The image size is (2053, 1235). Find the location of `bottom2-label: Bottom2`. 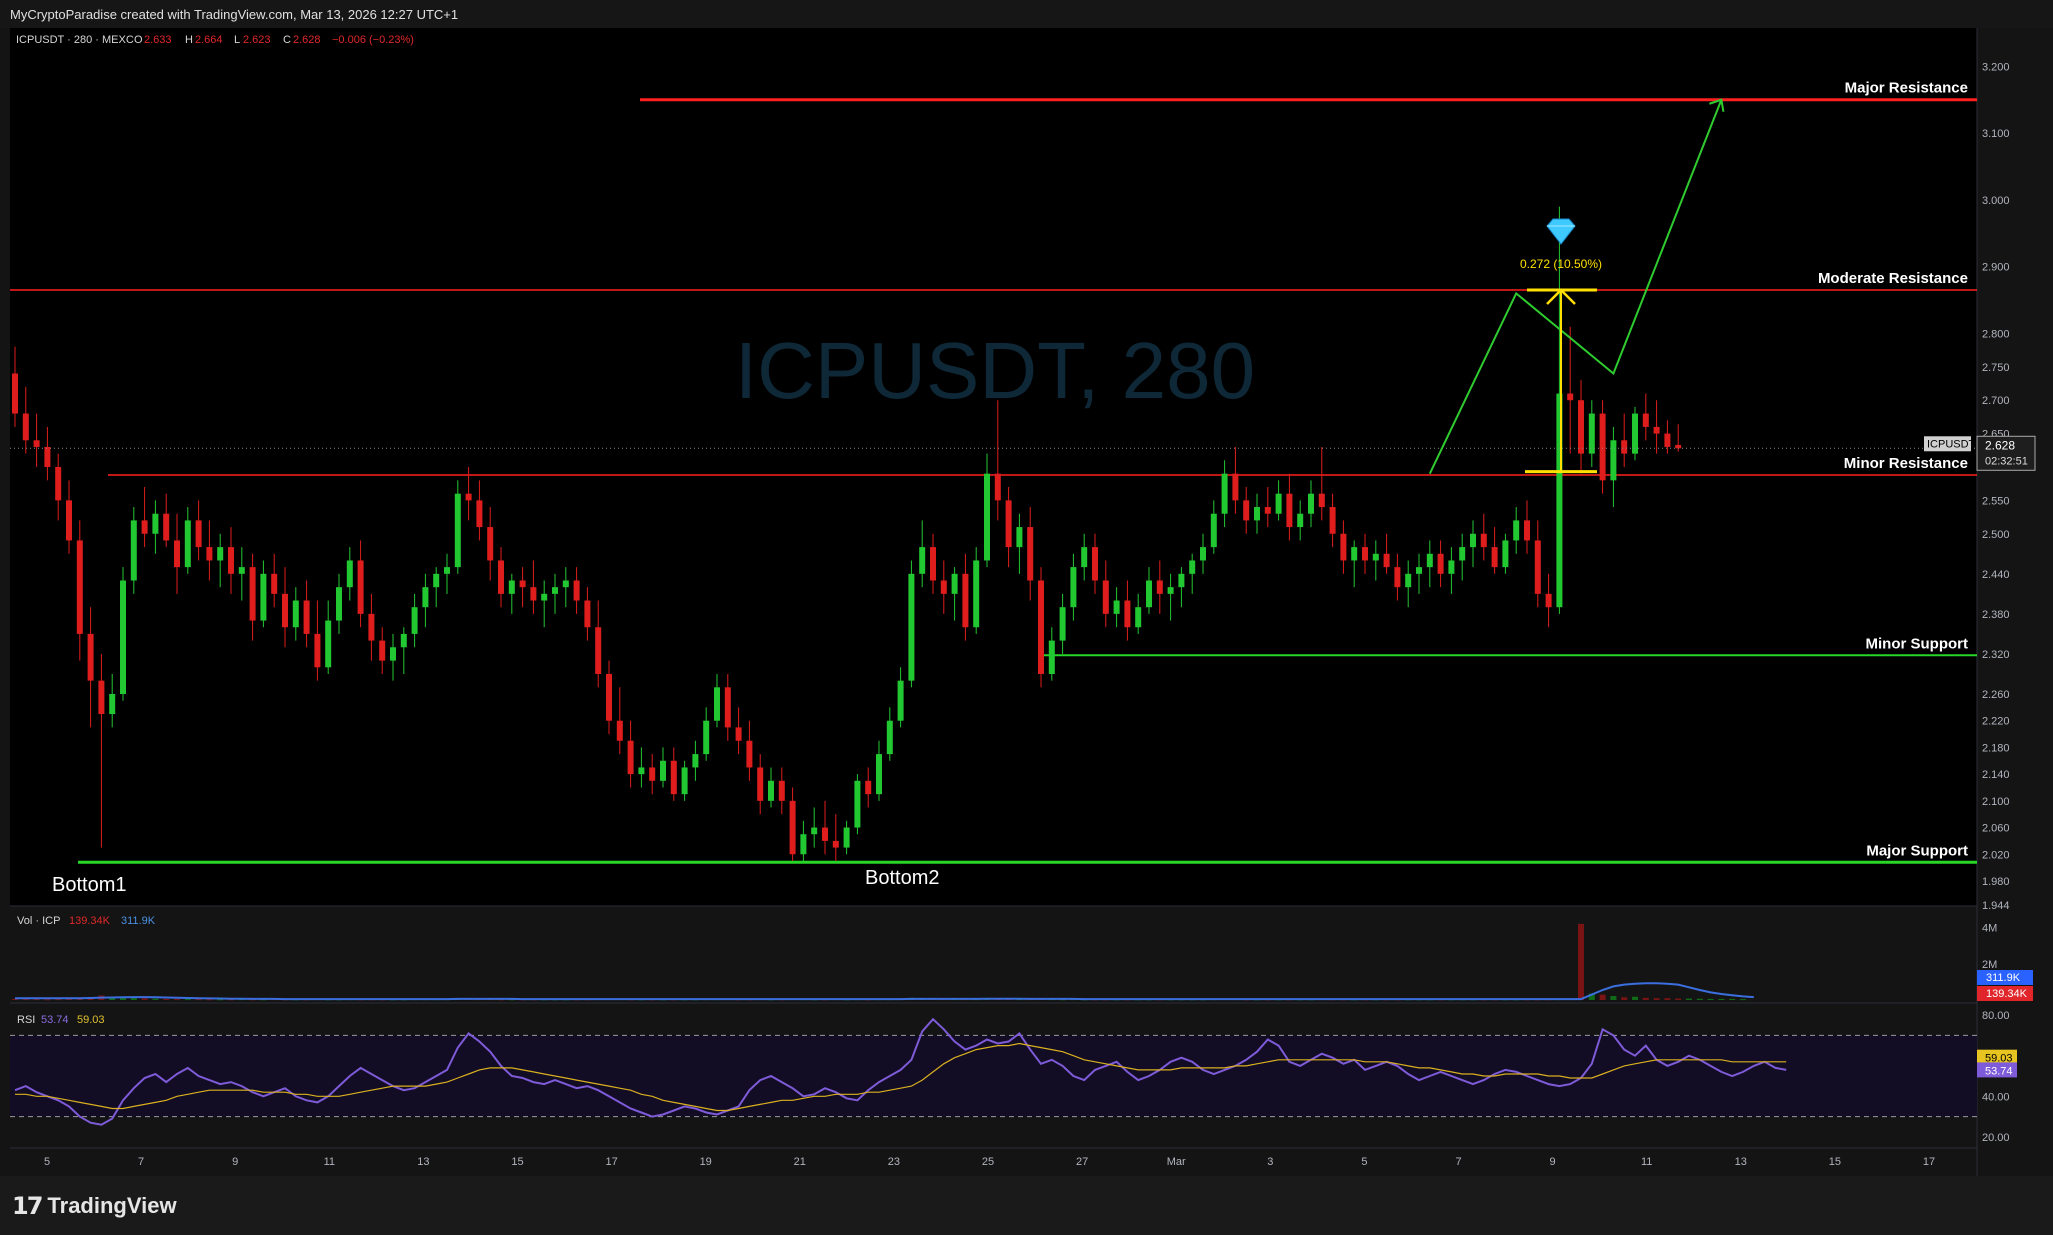

bottom2-label: Bottom2 is located at coordinates (902, 878).